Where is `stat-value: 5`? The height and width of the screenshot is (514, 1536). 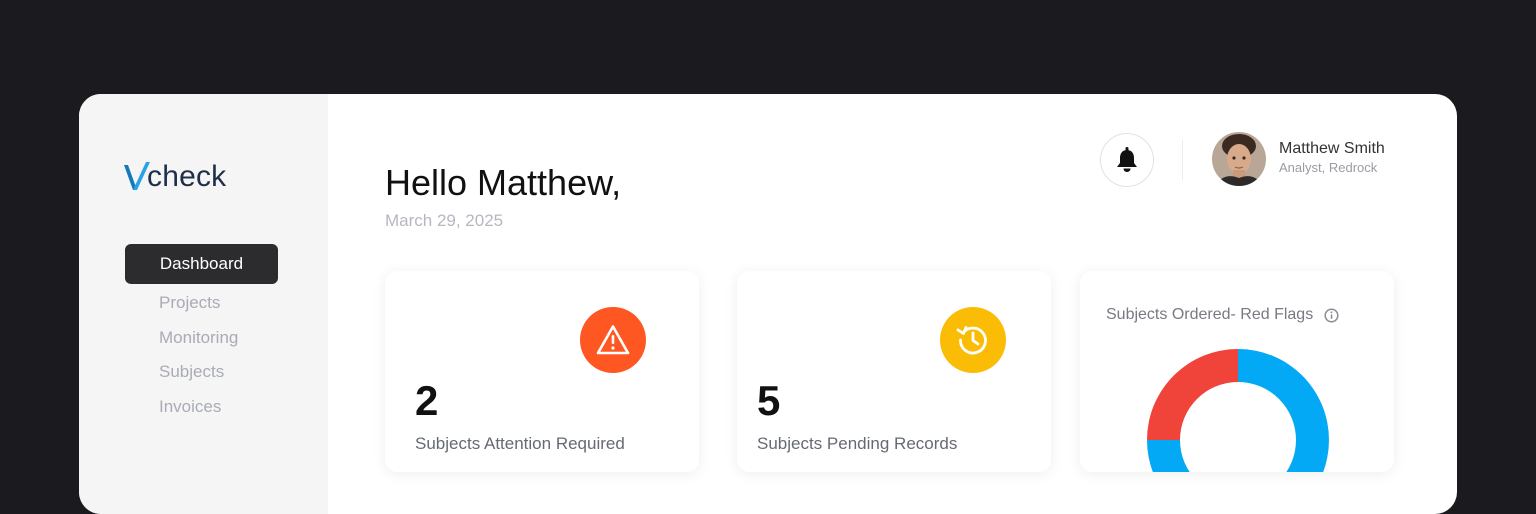
stat-value: 5 is located at coordinates (769, 400).